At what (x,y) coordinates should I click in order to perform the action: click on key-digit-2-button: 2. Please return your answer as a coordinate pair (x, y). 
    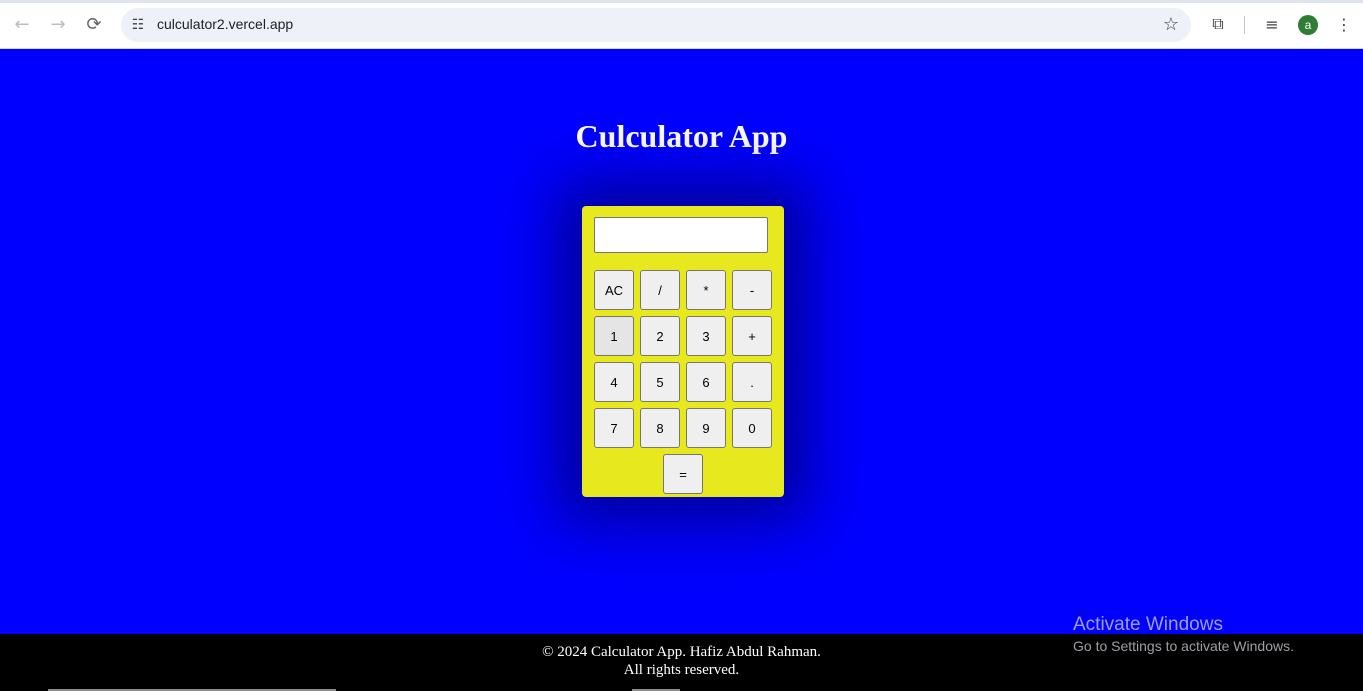
    Looking at the image, I should click on (660, 336).